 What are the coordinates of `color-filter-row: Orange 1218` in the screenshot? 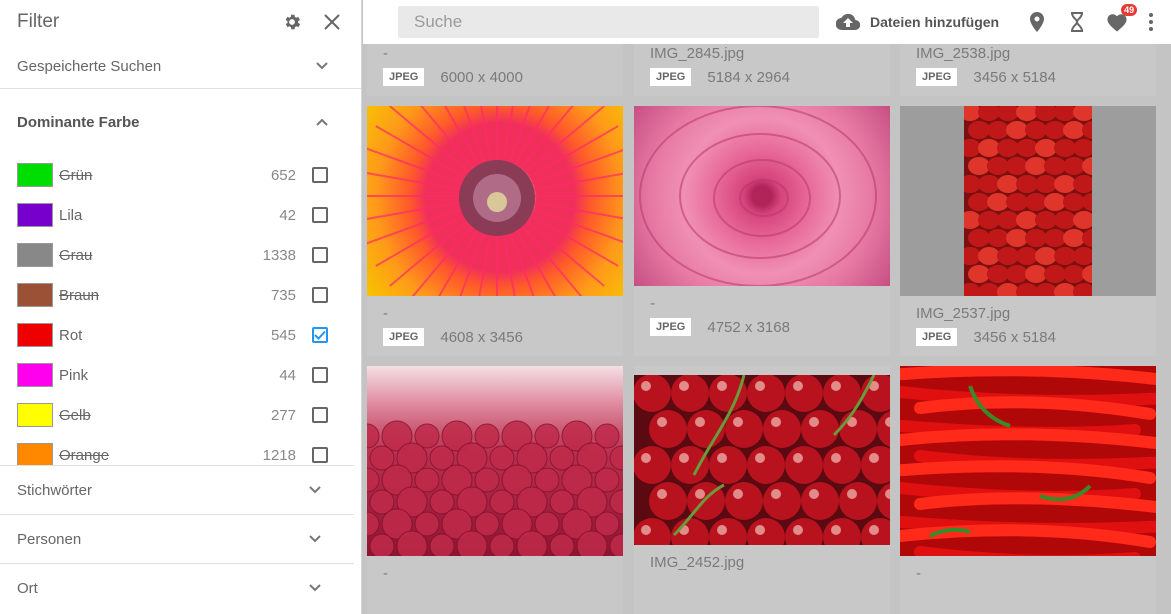 It's located at (180, 450).